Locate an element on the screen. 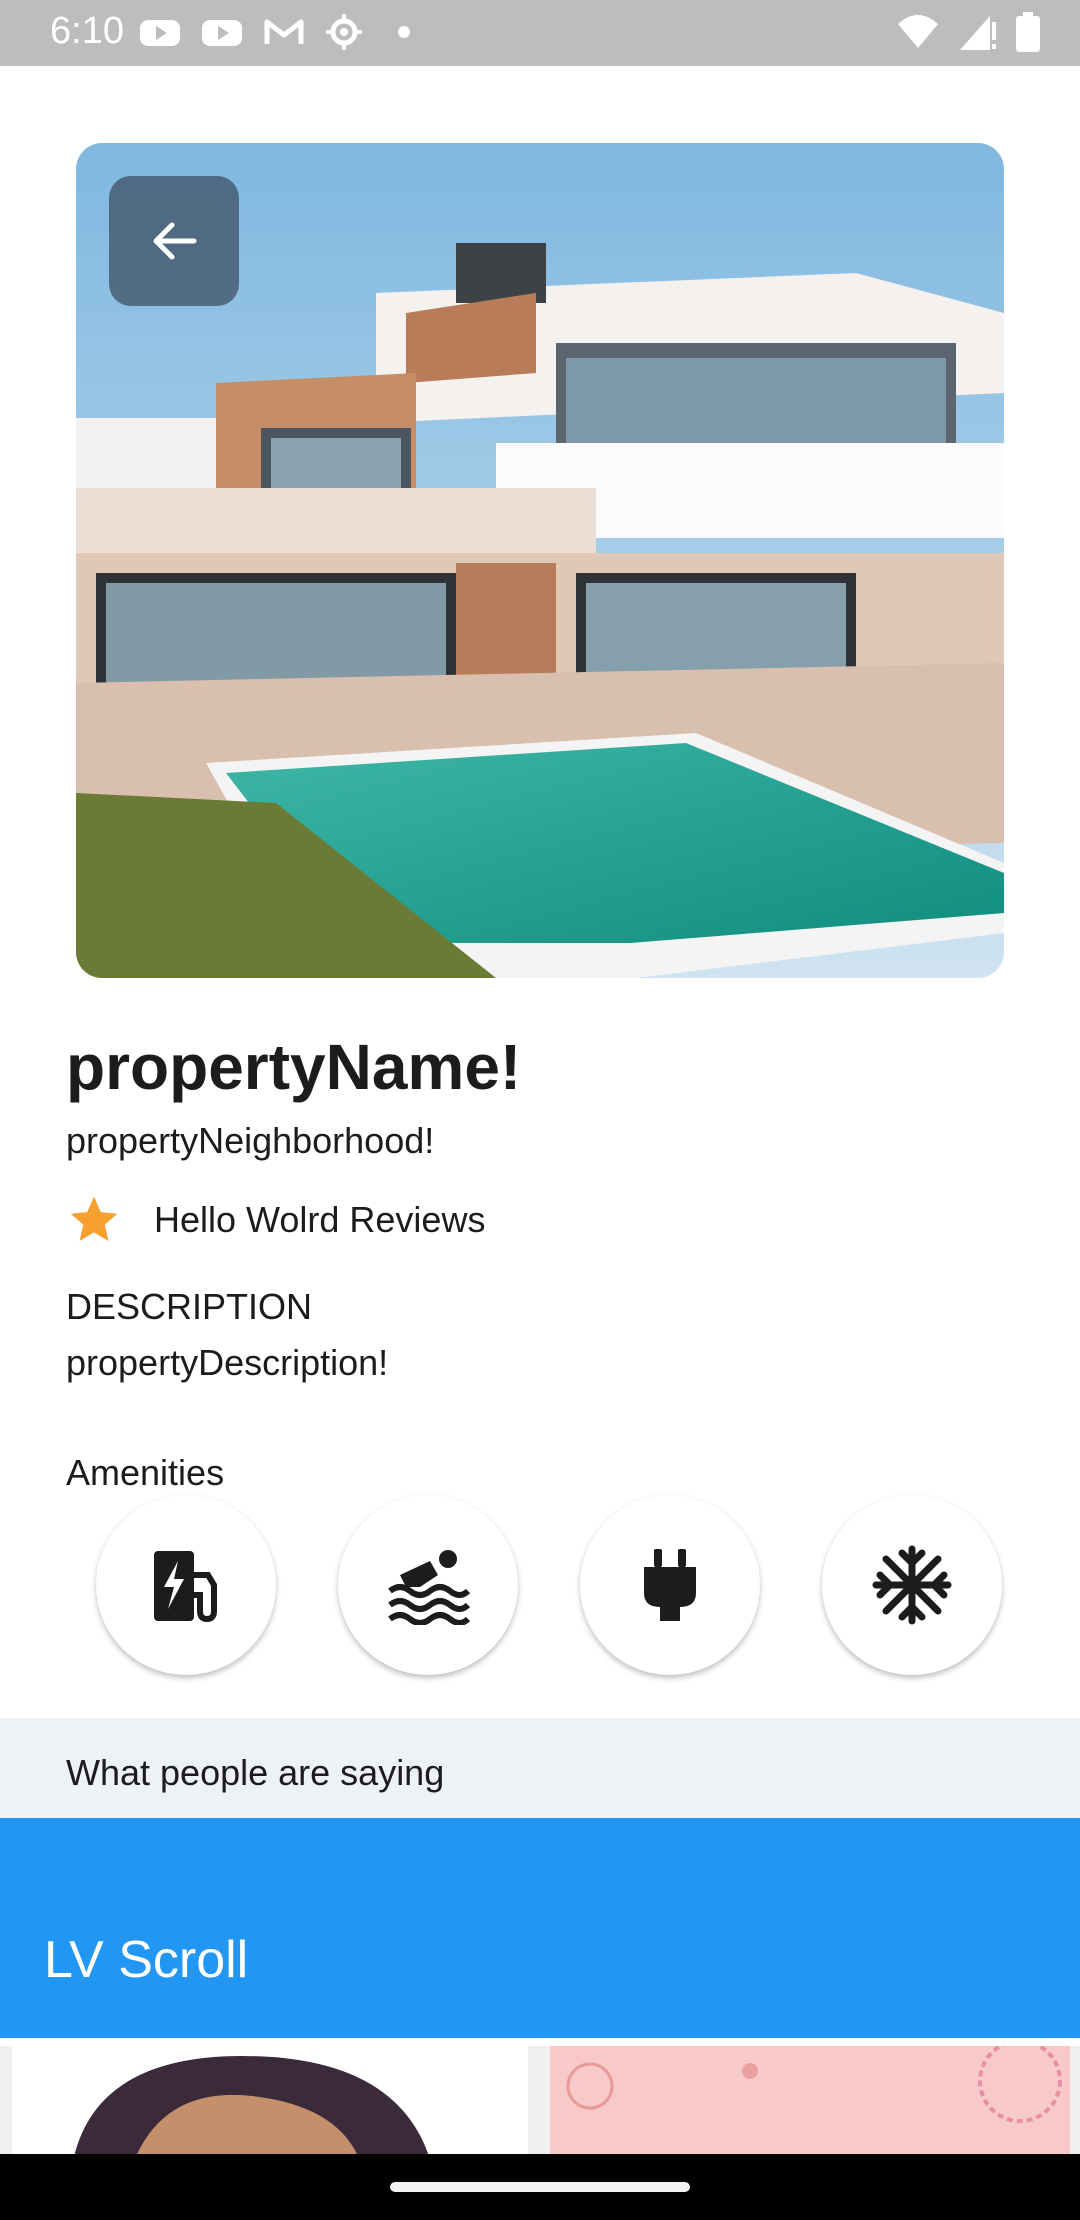 The height and width of the screenshot is (2220, 1080). reviews-section-title: What people are saying is located at coordinates (255, 1772).